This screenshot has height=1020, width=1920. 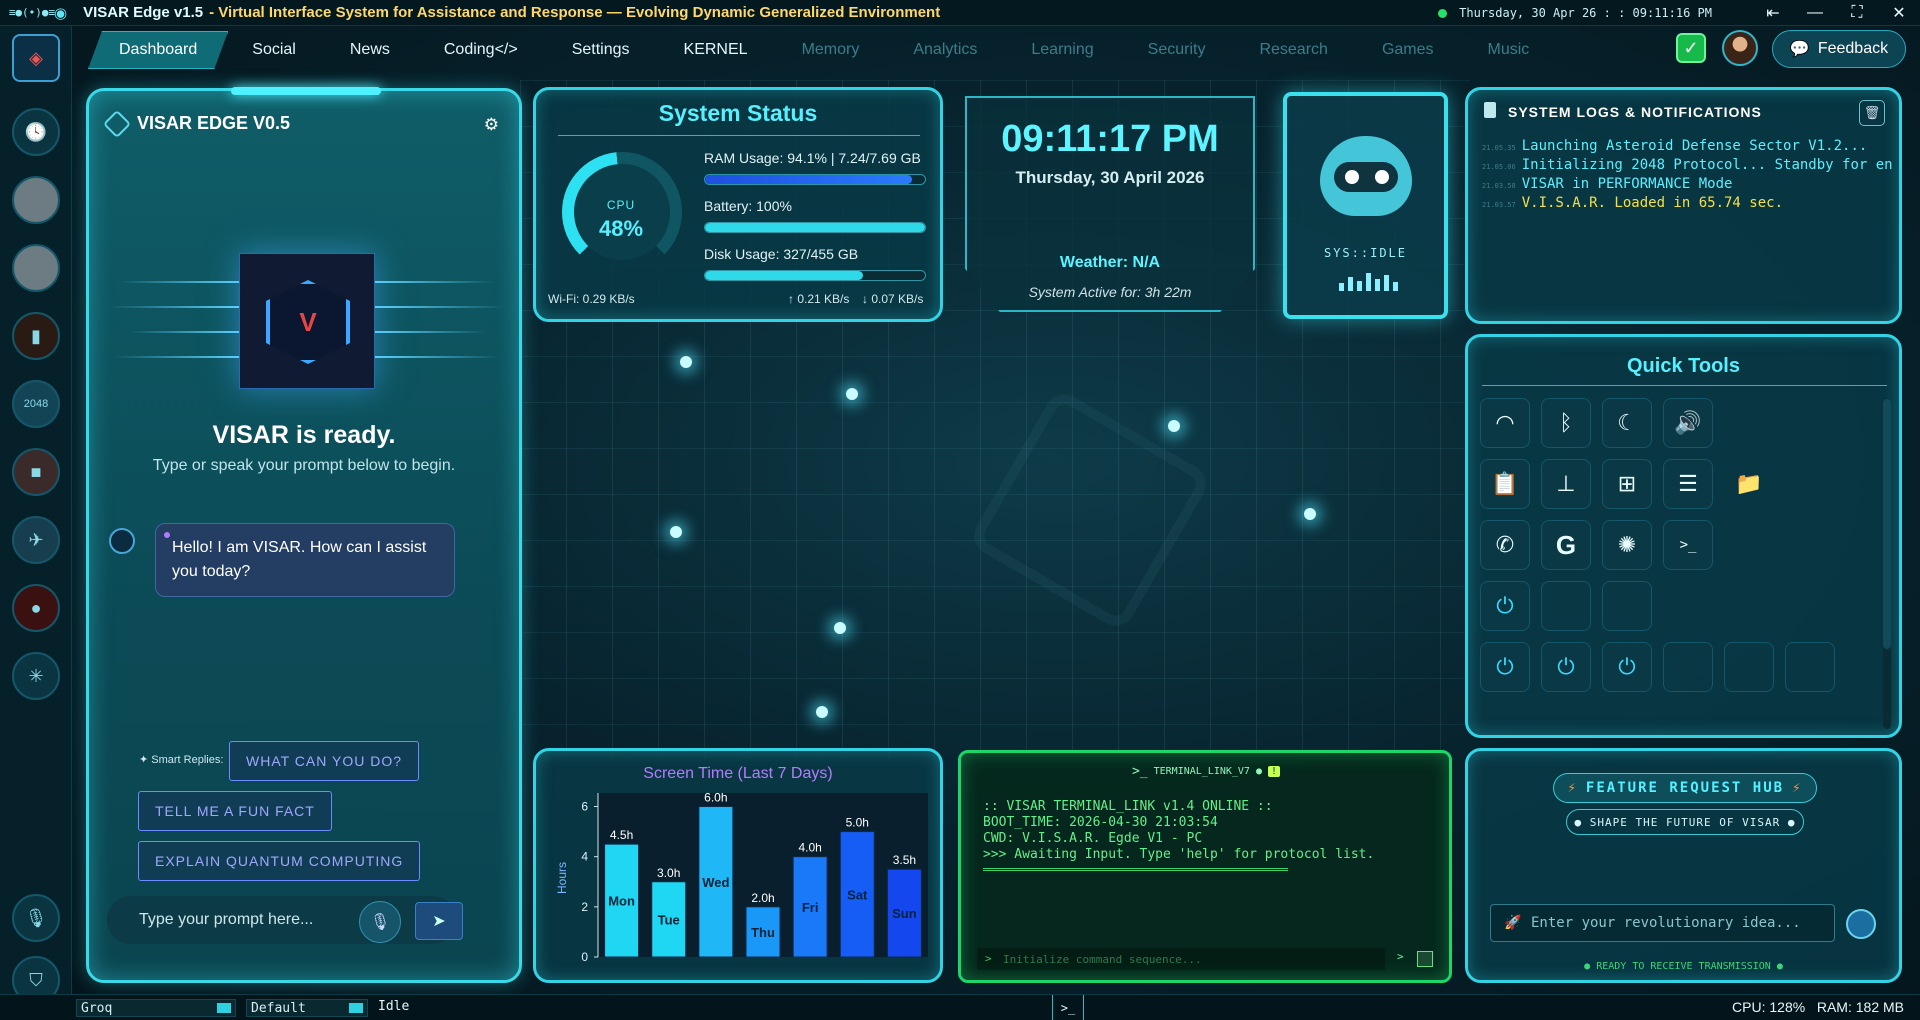 What do you see at coordinates (1688, 484) in the screenshot?
I see `checklist-icon: ☰` at bounding box center [1688, 484].